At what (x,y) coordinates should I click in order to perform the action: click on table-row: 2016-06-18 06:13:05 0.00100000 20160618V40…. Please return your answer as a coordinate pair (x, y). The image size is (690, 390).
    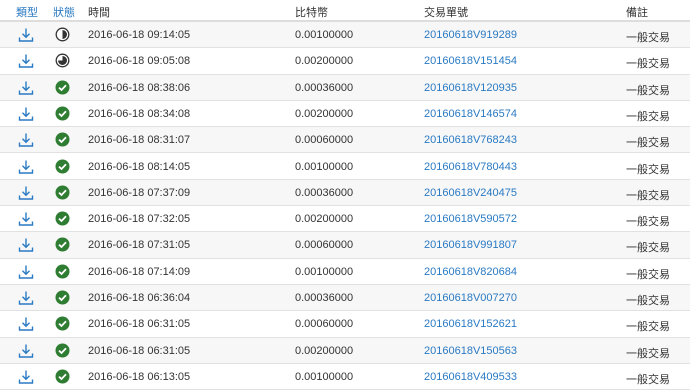
    Looking at the image, I should click on (345, 377).